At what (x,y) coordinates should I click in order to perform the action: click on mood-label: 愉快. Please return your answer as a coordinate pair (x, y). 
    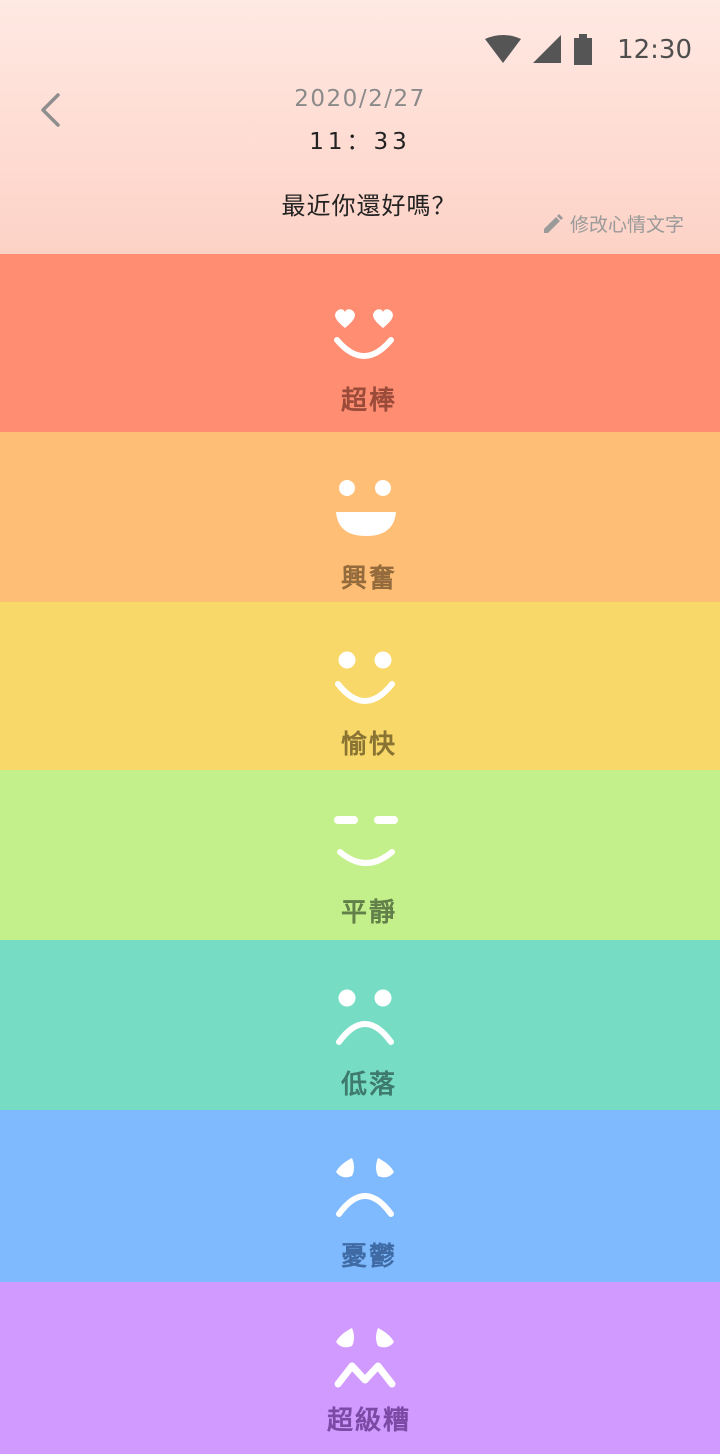
    Looking at the image, I should click on (368, 745).